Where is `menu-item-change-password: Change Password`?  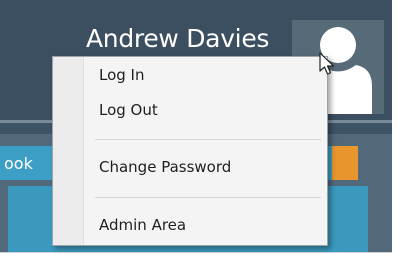 menu-item-change-password: Change Password is located at coordinates (205, 167).